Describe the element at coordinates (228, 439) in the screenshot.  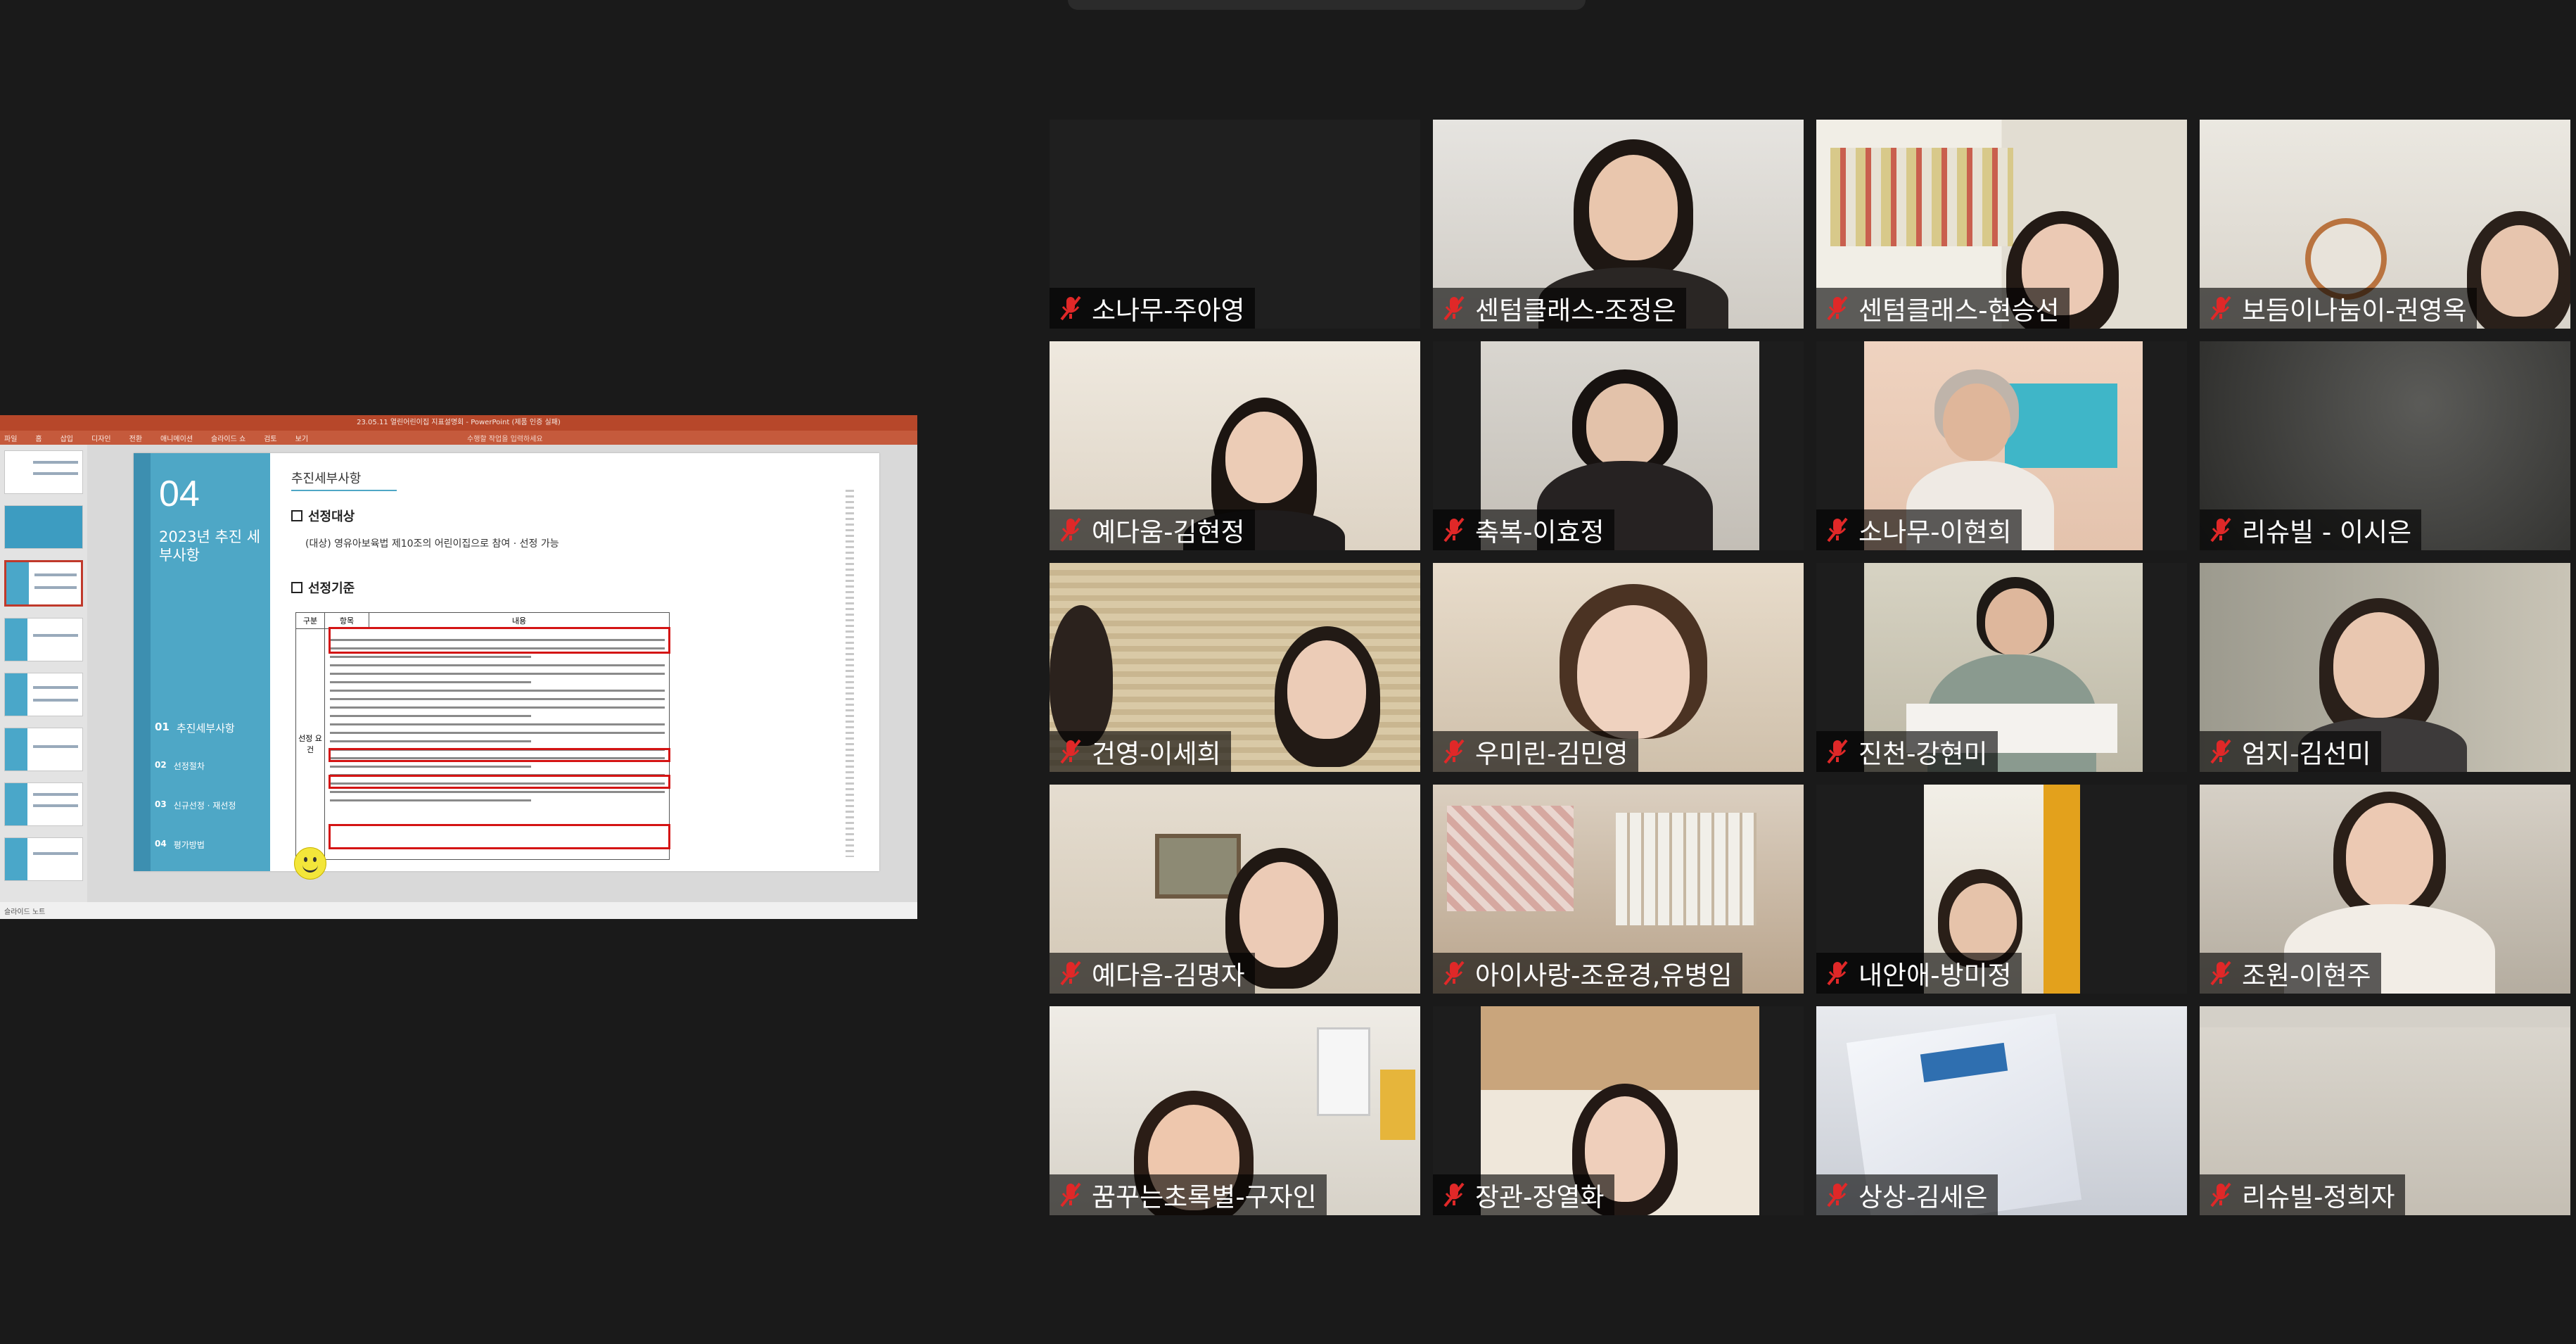
I see `ribbon-tab: 슬라이드 쇼` at that location.